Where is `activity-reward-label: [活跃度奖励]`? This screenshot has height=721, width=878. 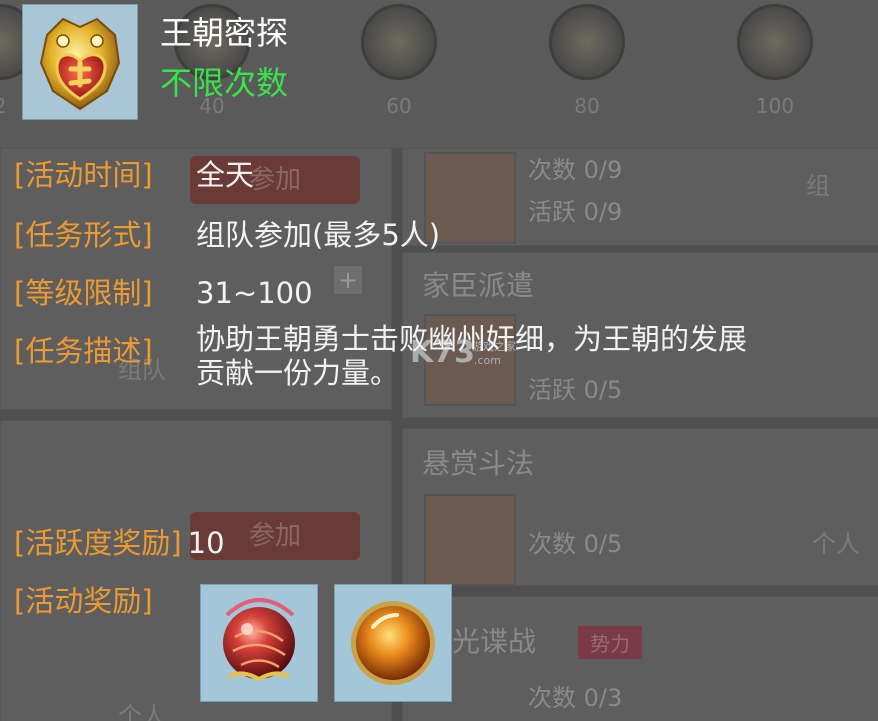 activity-reward-label: [活跃度奖励] is located at coordinates (98, 543).